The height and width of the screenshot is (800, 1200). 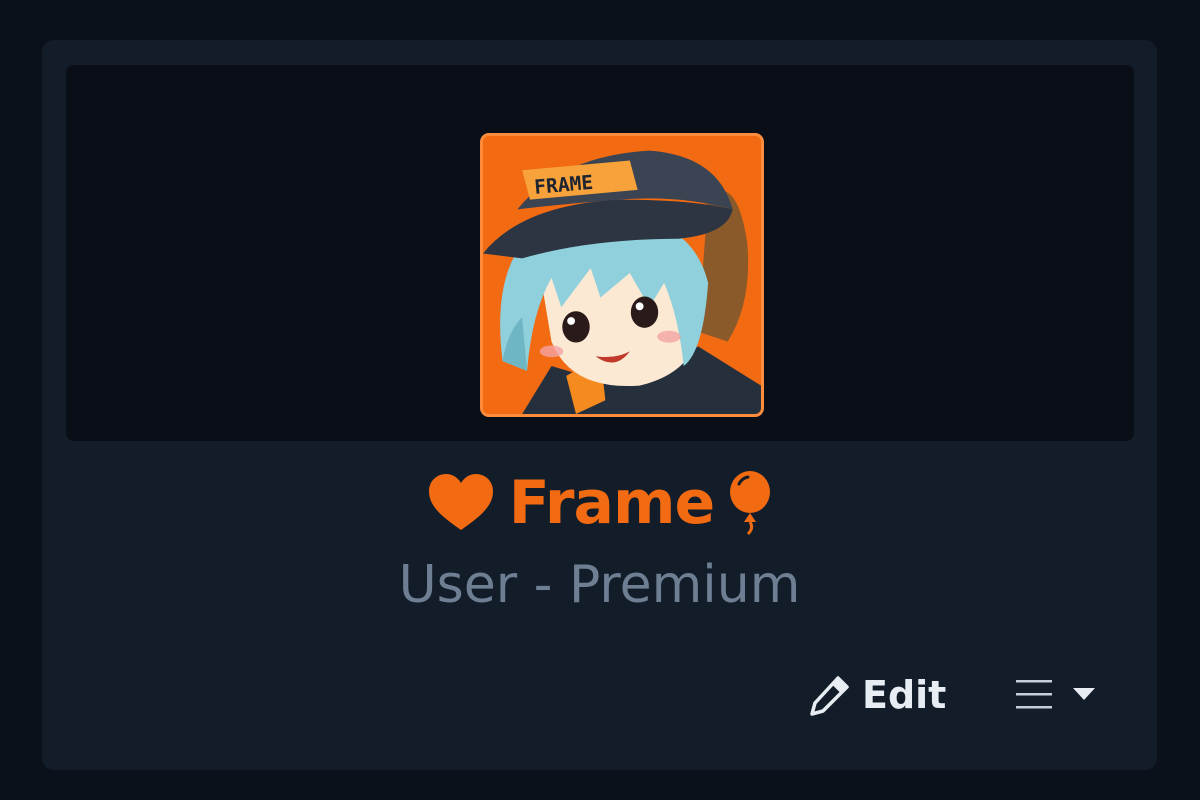 What do you see at coordinates (461, 503) in the screenshot?
I see `heart-icon` at bounding box center [461, 503].